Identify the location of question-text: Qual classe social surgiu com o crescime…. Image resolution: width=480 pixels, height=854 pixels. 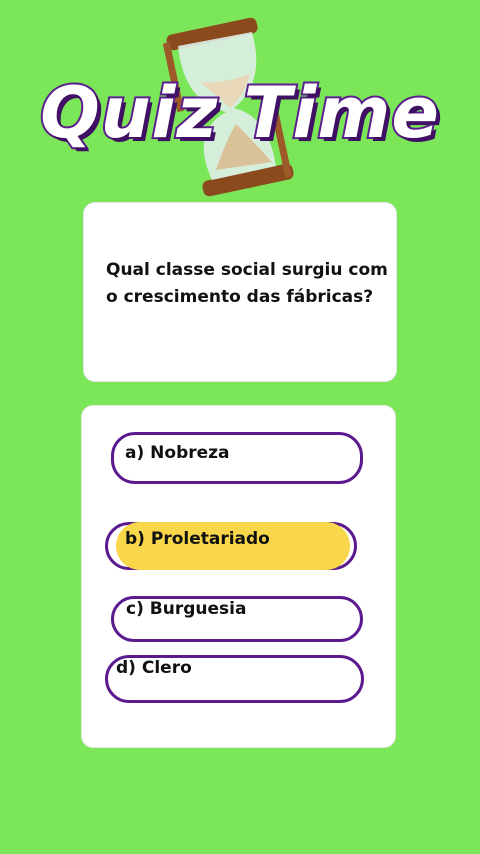
(247, 283).